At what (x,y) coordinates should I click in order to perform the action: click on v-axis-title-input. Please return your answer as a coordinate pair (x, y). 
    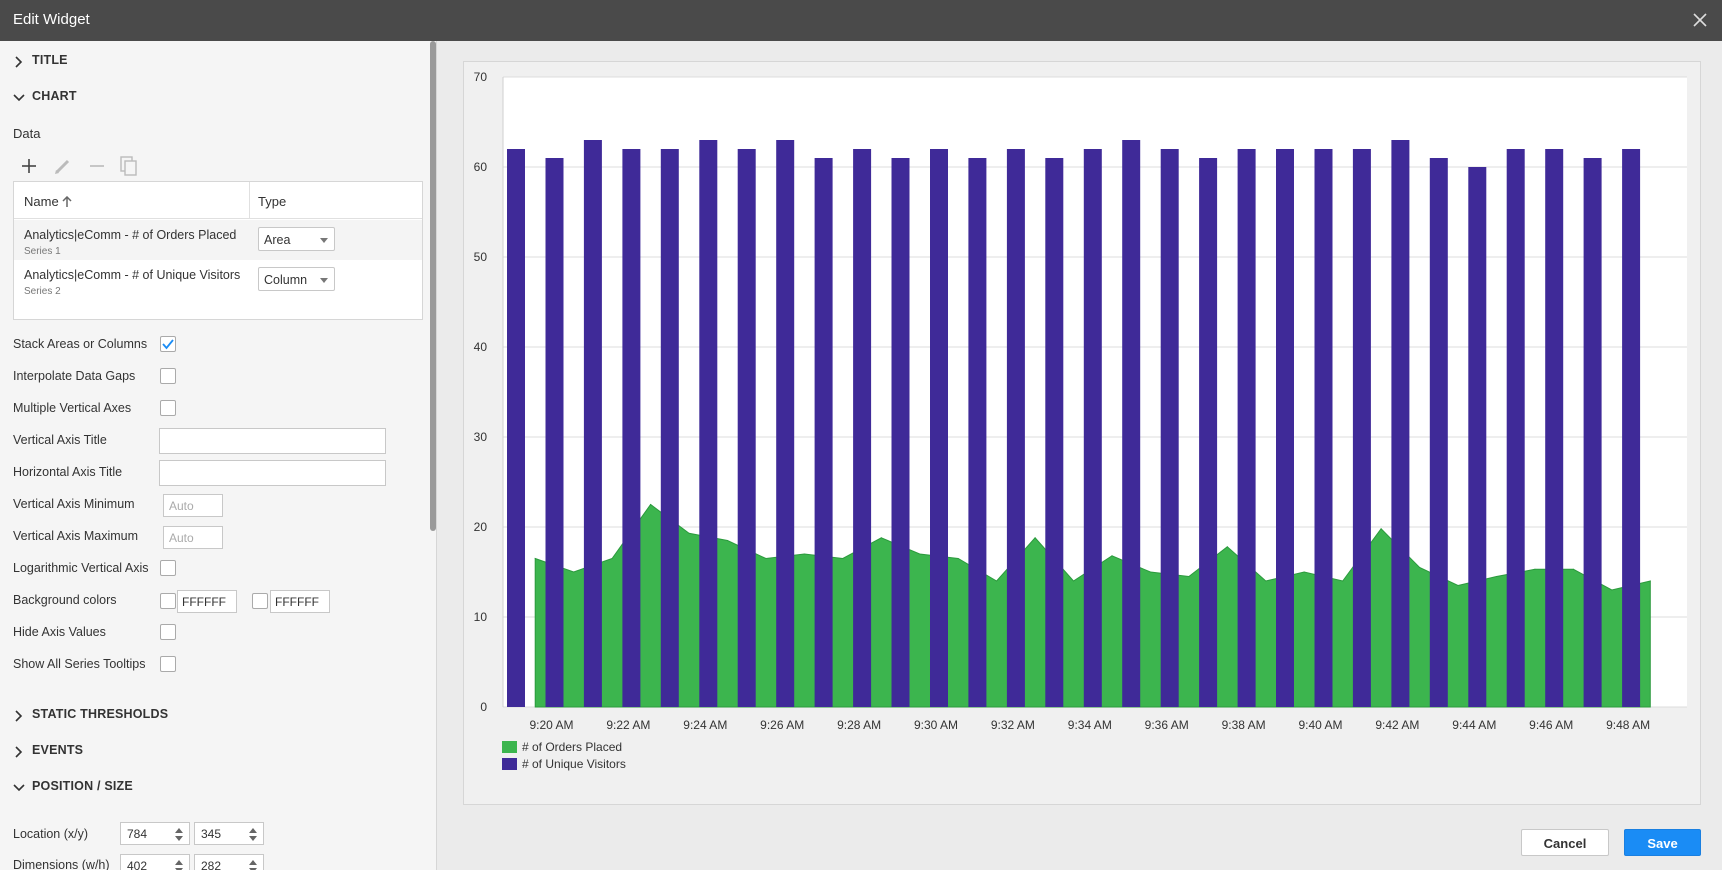
    Looking at the image, I should click on (272, 441).